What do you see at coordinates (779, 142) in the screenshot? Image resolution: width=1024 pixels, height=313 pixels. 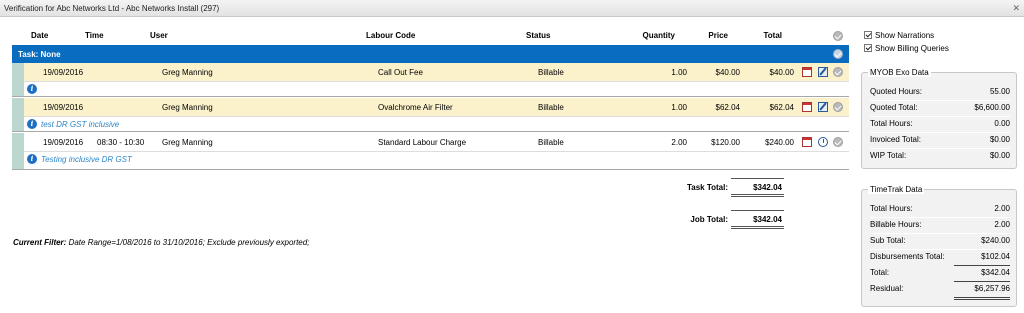 I see `cell-total: $240.00` at bounding box center [779, 142].